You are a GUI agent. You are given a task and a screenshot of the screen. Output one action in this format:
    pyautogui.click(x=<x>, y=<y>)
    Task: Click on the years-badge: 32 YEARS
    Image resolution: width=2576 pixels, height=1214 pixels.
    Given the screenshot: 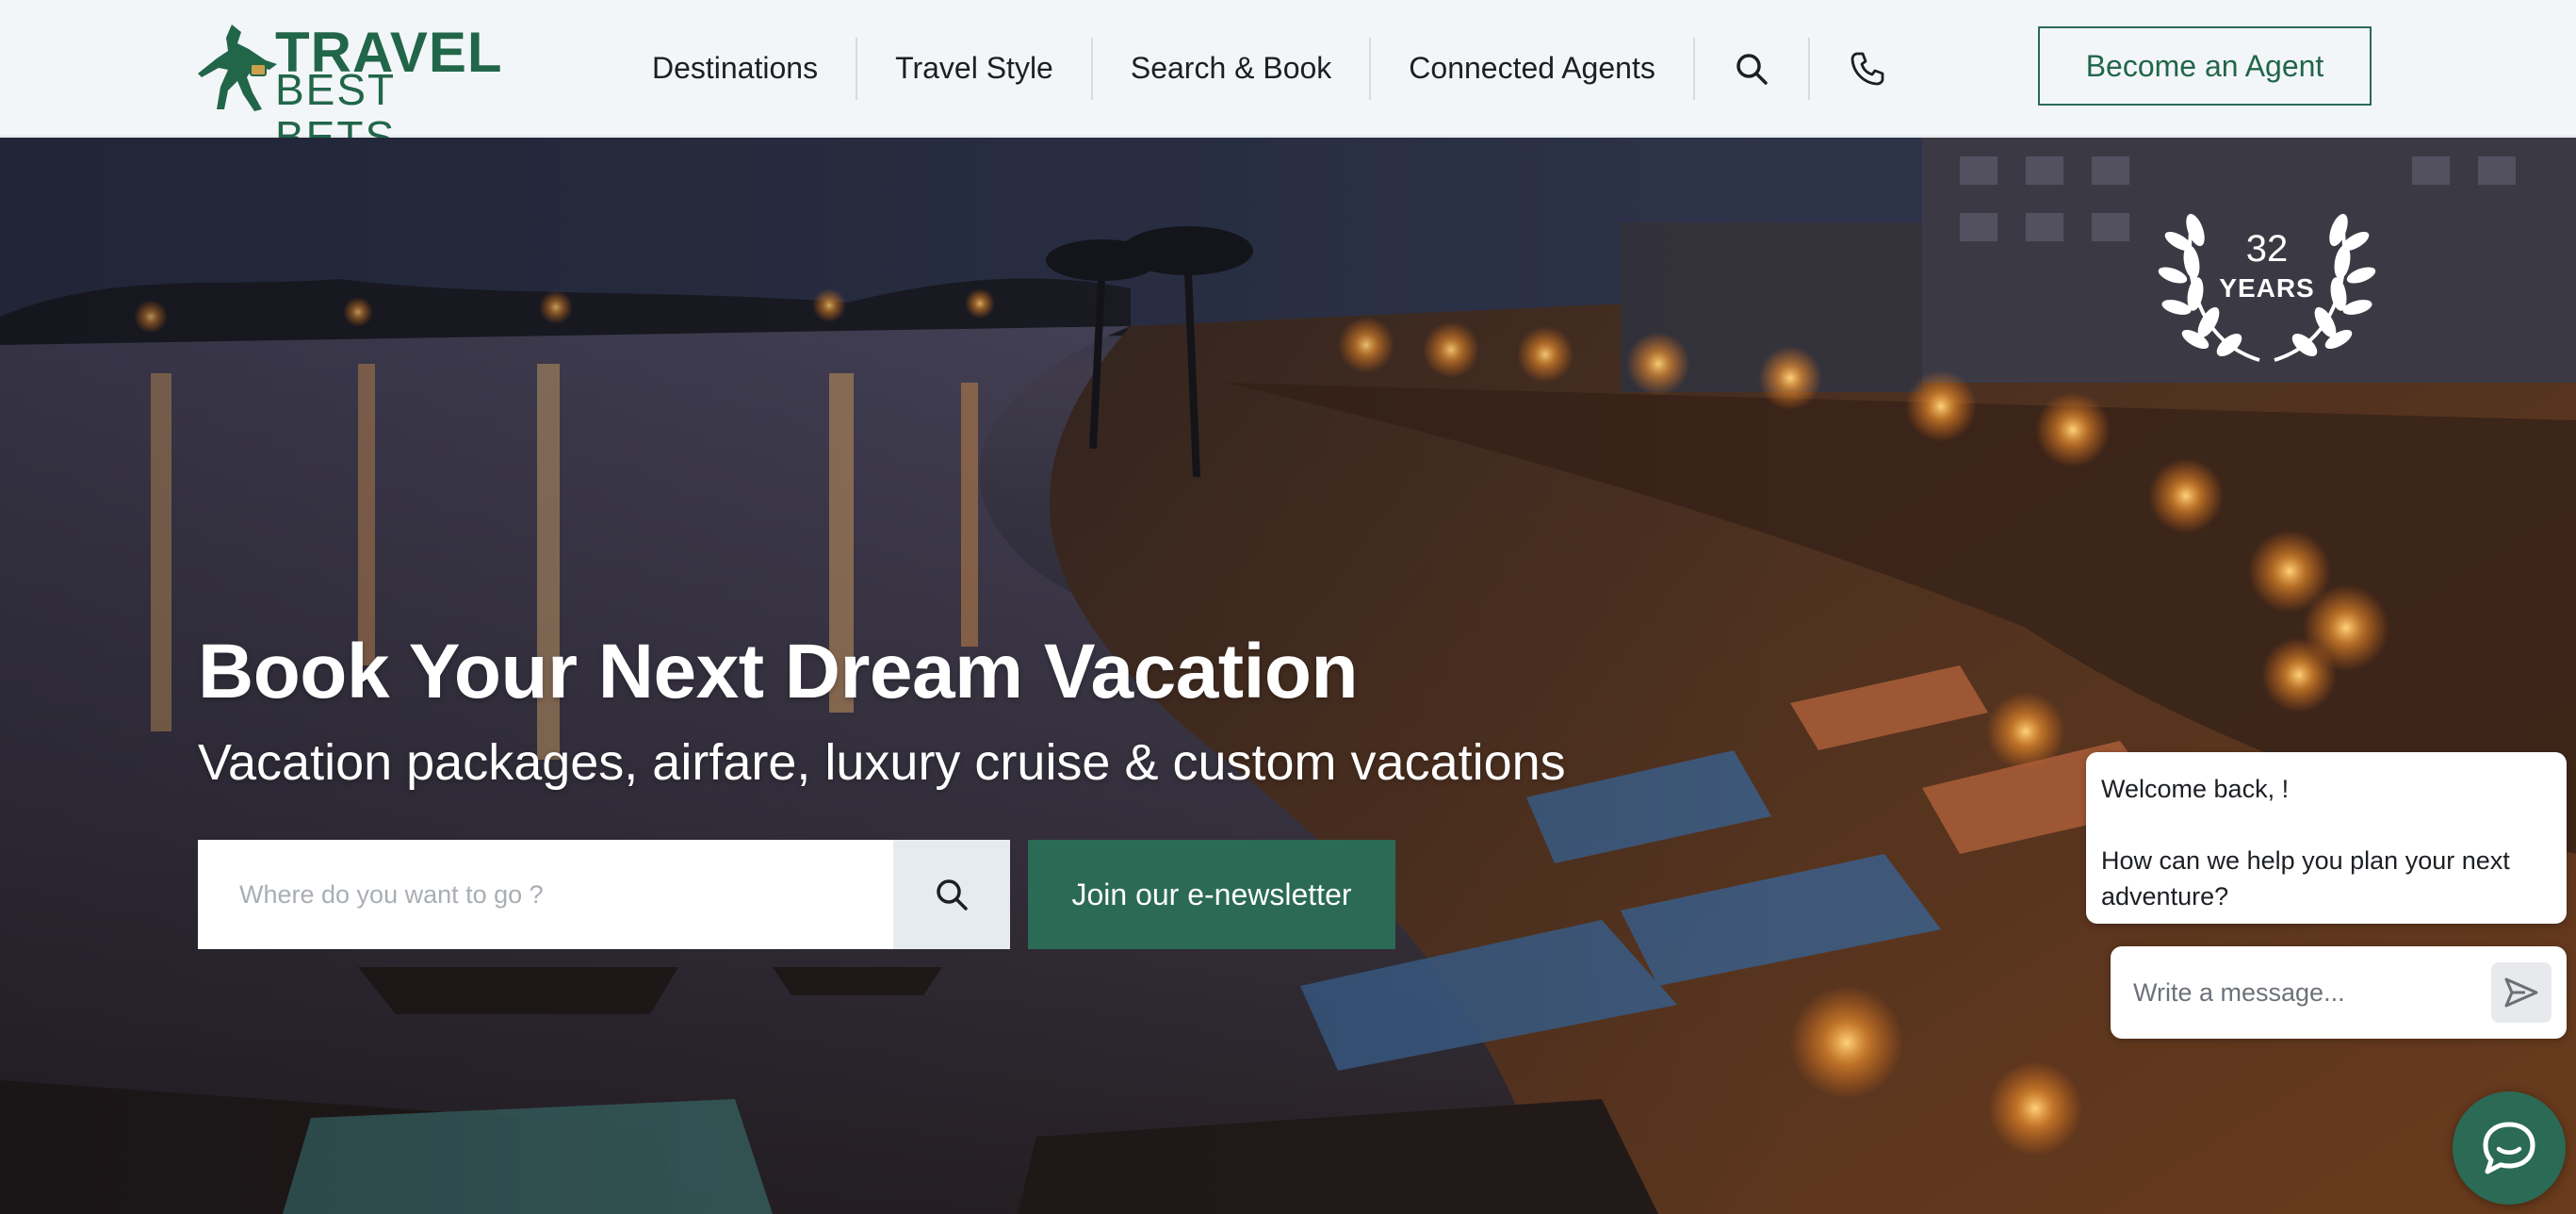 What is the action you would take?
    pyautogui.click(x=2267, y=279)
    